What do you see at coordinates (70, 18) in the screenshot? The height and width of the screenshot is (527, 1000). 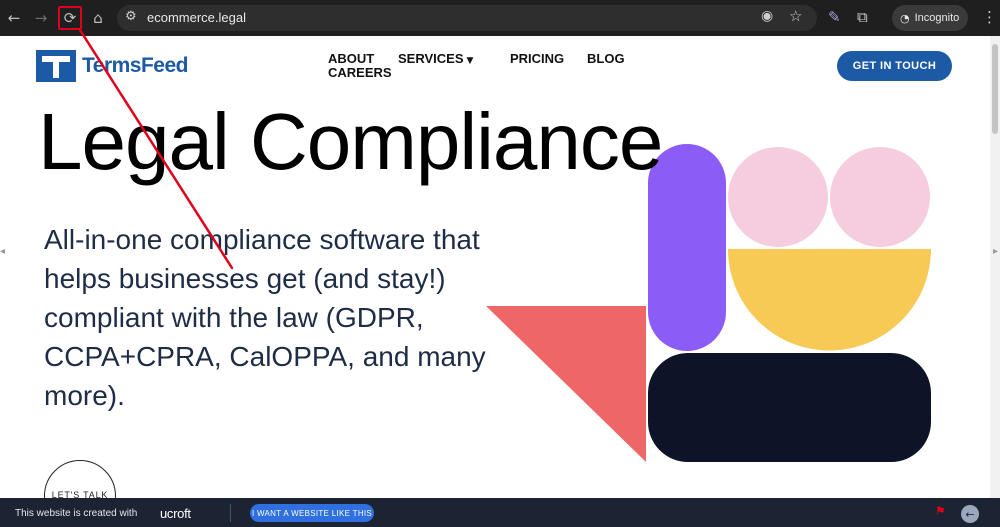 I see `reload-icon: ⟳` at bounding box center [70, 18].